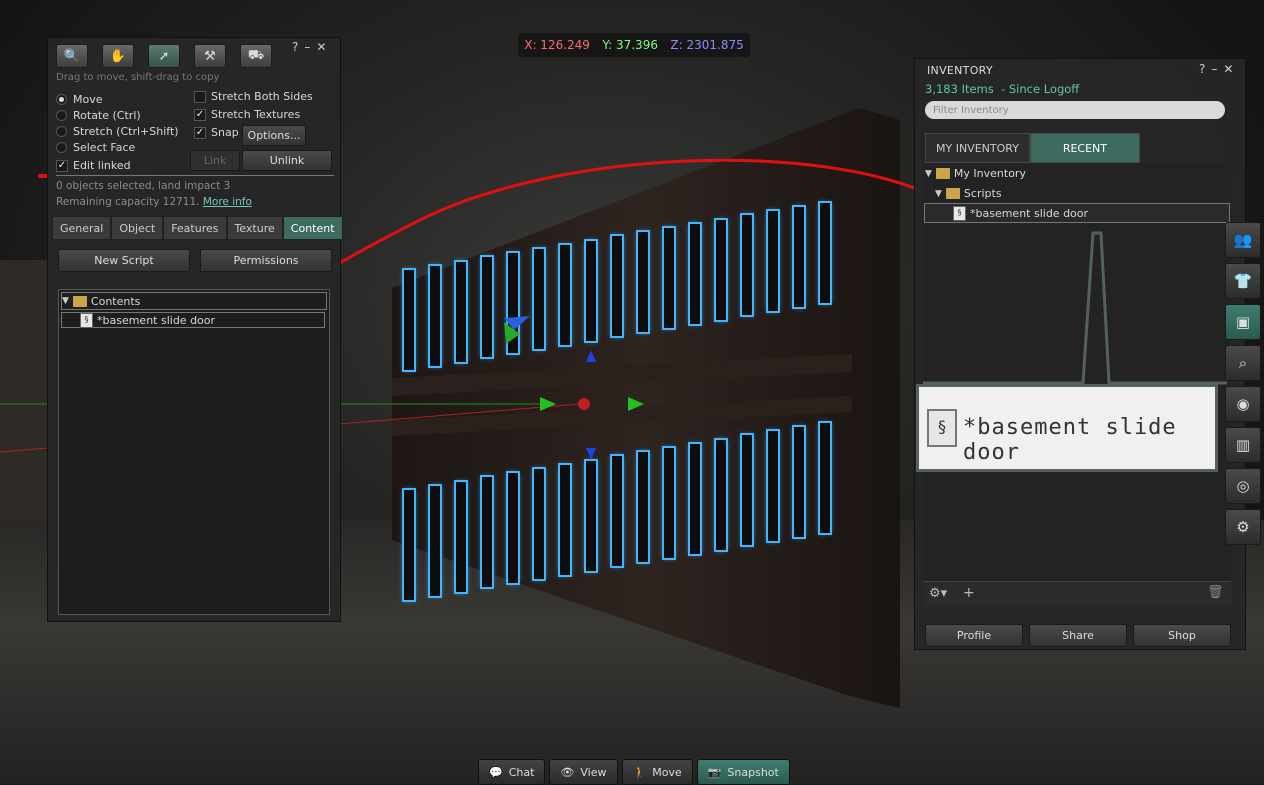 This screenshot has width=1264, height=785. I want to click on shop-button: Shop, so click(1182, 635).